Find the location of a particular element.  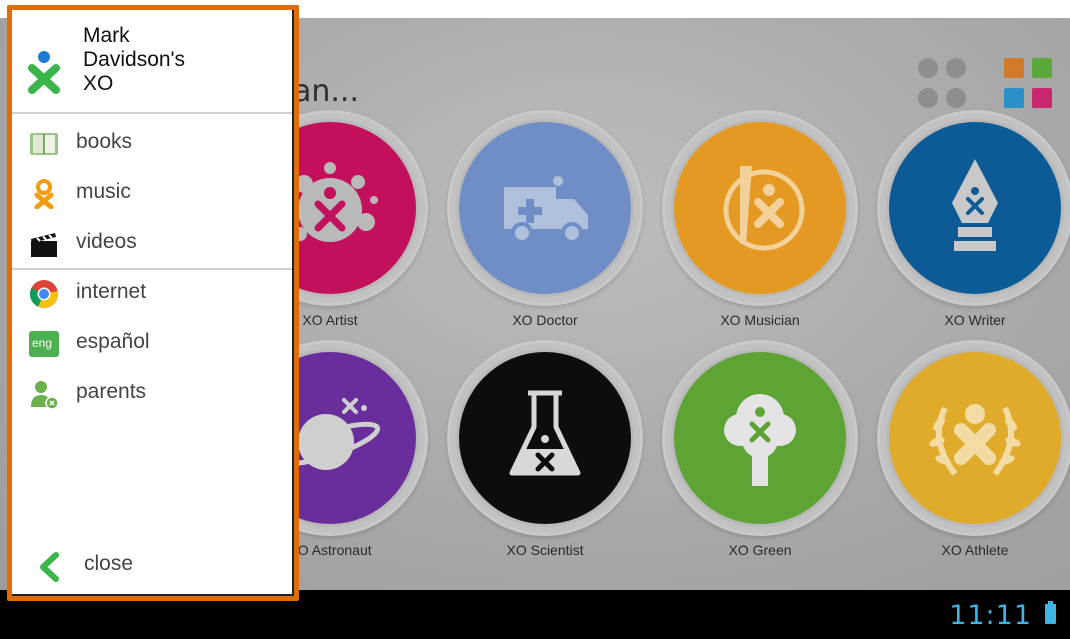

app-label: XO Green is located at coordinates (760, 550).